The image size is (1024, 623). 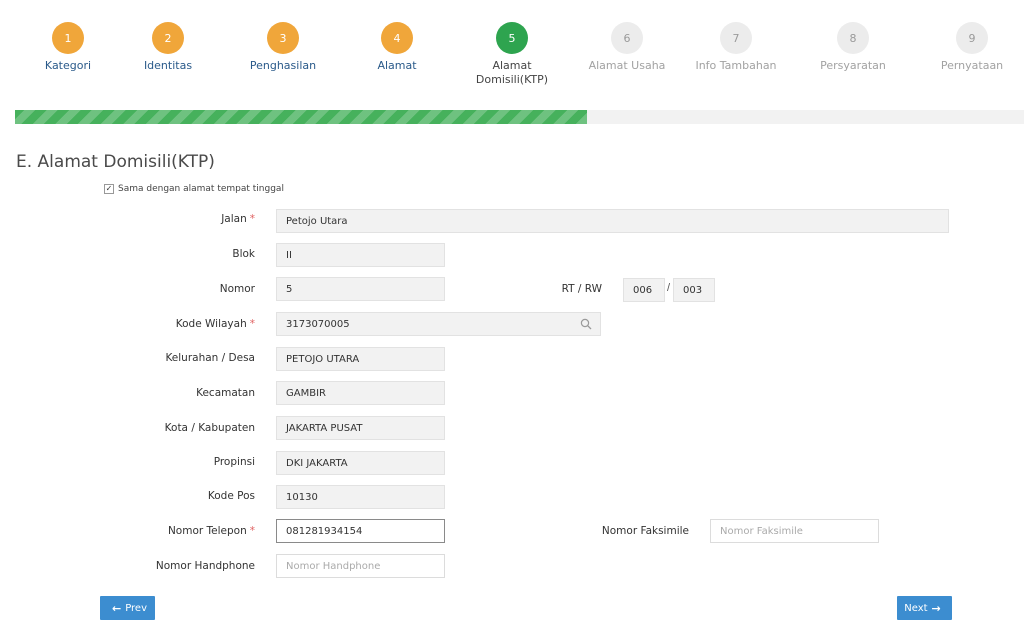 What do you see at coordinates (210, 358) in the screenshot?
I see `kelurahan-label: Kelurahan / Desa` at bounding box center [210, 358].